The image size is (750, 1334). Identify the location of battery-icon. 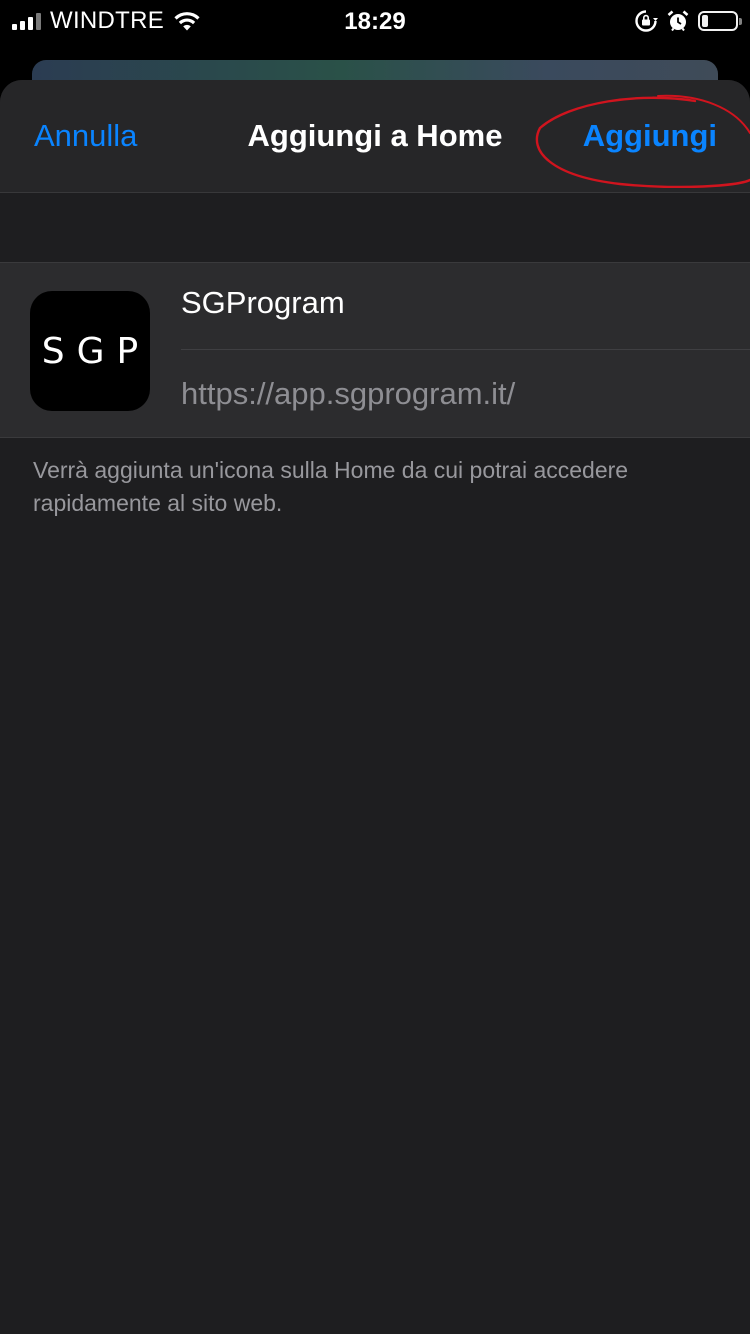
(720, 21).